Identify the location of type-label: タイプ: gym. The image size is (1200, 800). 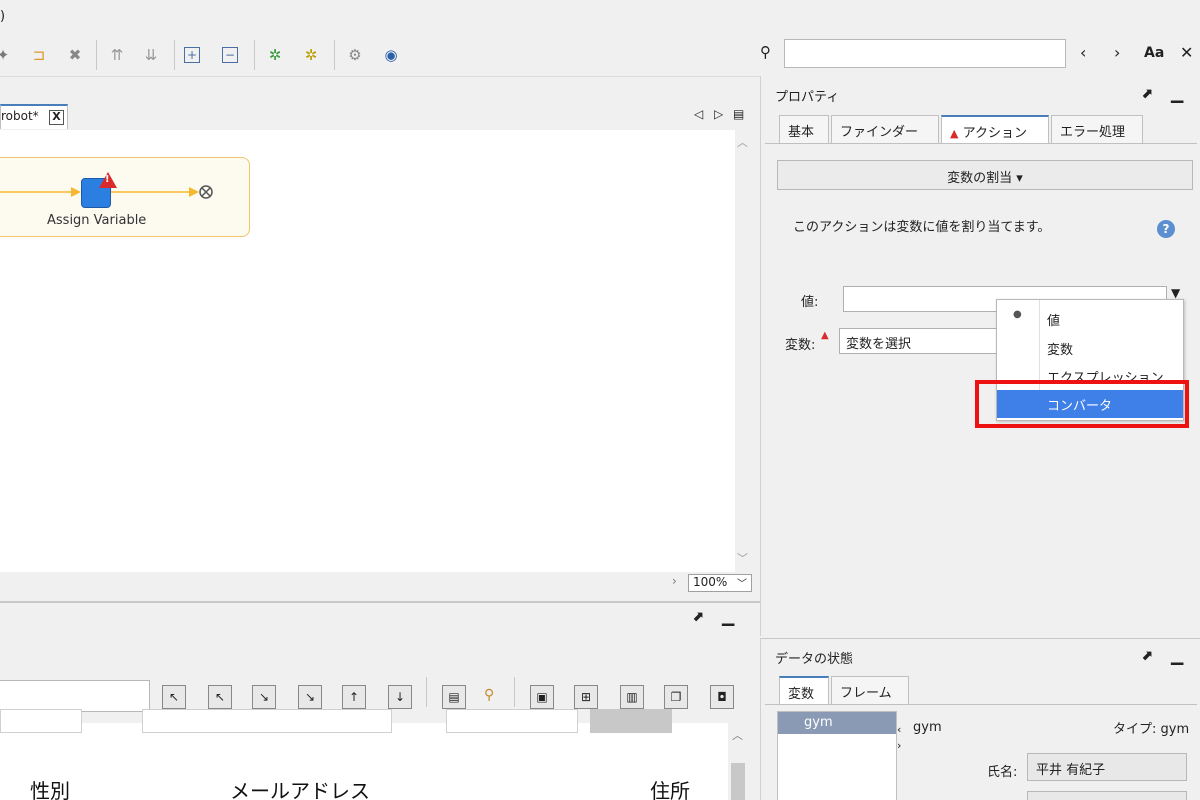
(1151, 729).